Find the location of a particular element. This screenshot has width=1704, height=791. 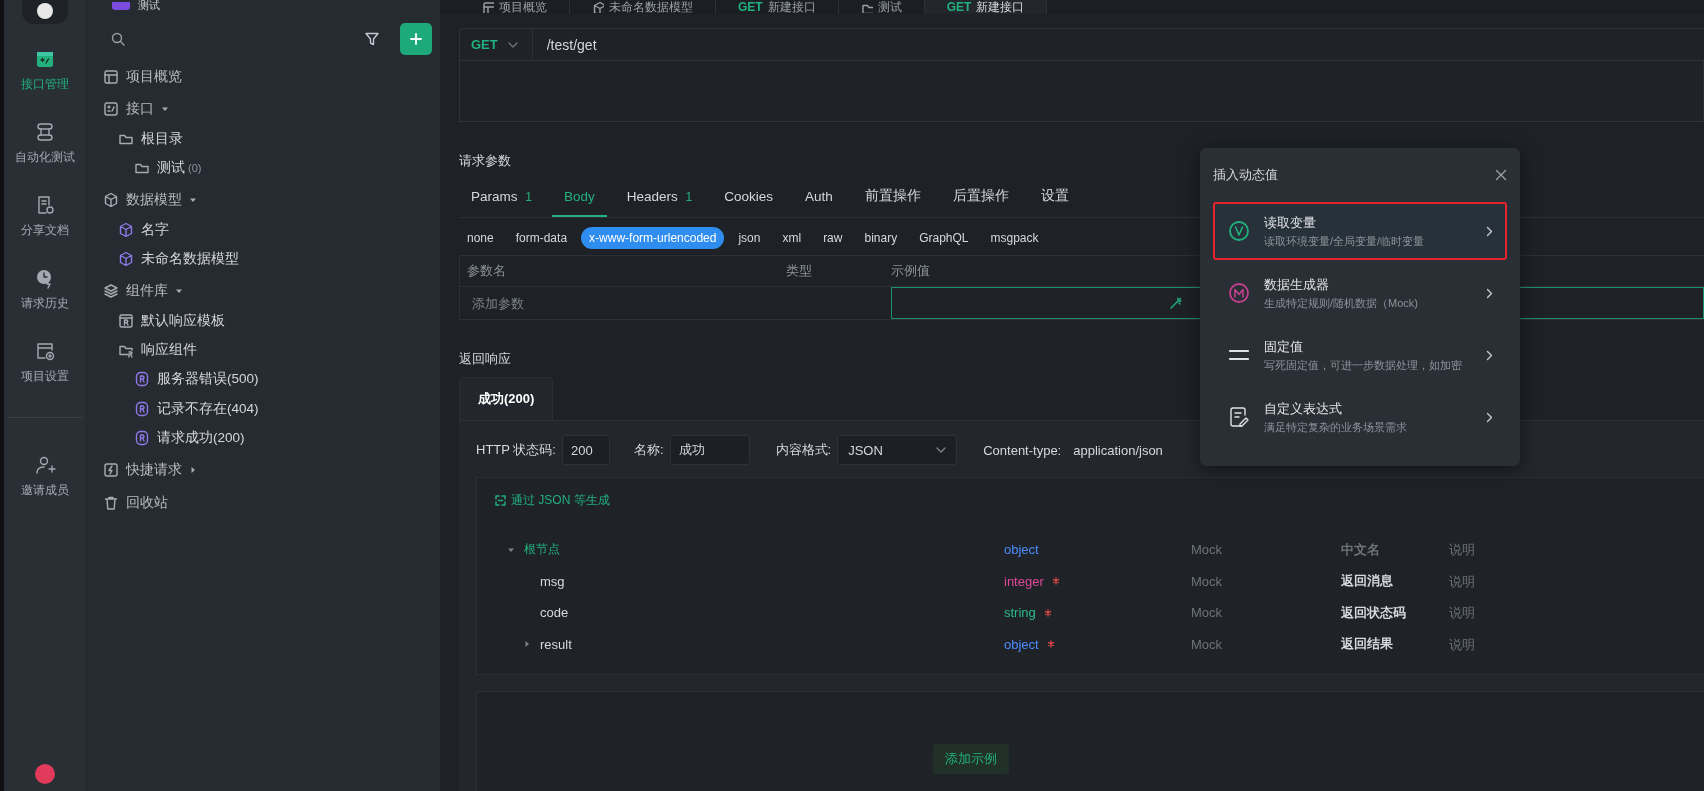

v-circle-icon is located at coordinates (1239, 231).